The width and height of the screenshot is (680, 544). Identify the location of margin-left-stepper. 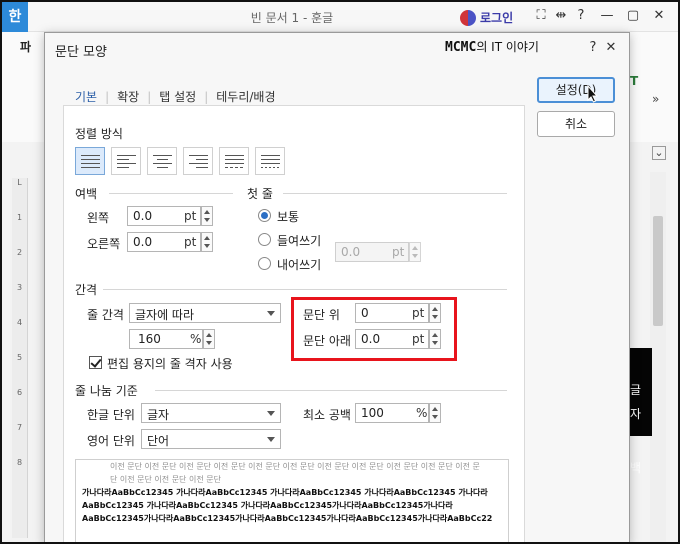
(207, 216).